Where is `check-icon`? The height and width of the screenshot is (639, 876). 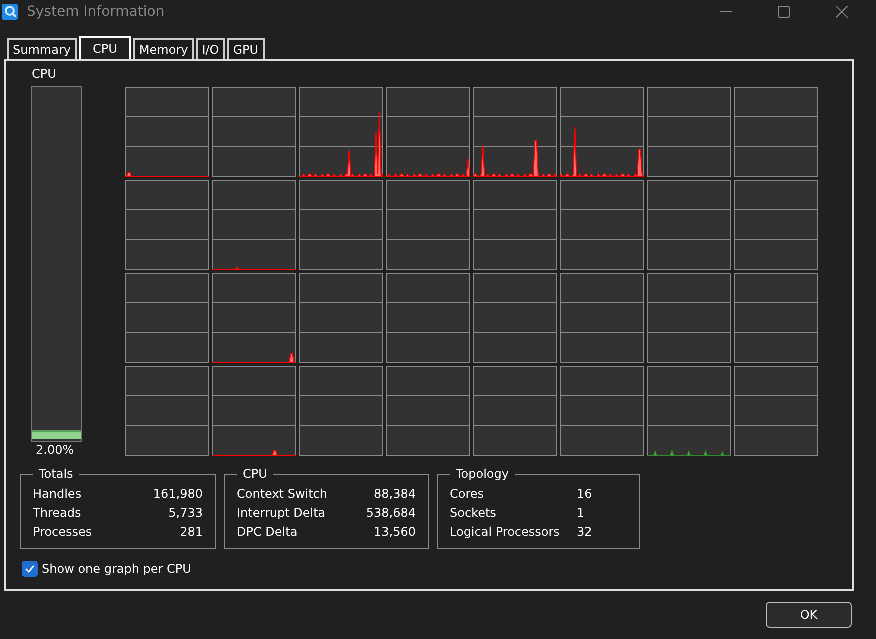 check-icon is located at coordinates (30, 569).